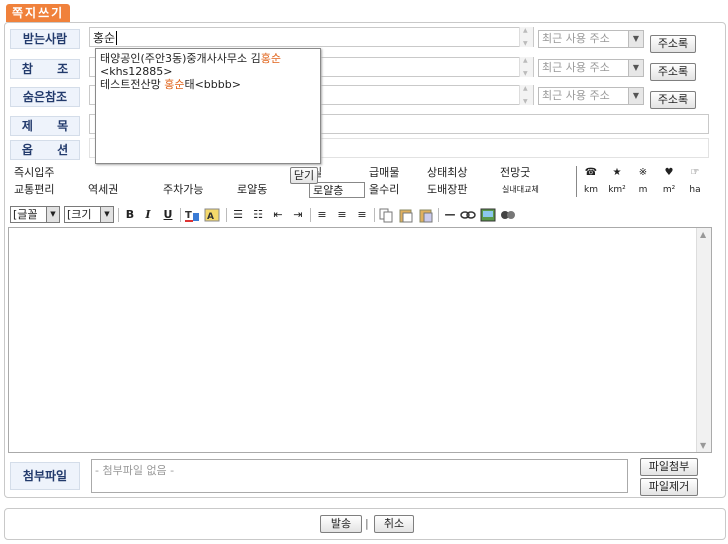  What do you see at coordinates (384, 190) in the screenshot?
I see `option-keyword: 올수리` at bounding box center [384, 190].